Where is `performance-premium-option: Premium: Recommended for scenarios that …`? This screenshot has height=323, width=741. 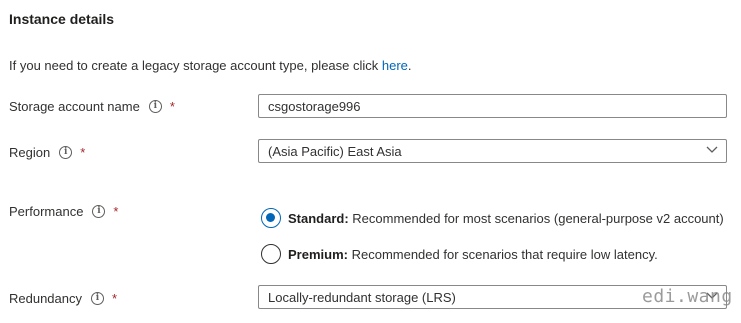 performance-premium-option: Premium: Recommended for scenarios that … is located at coordinates (473, 254).